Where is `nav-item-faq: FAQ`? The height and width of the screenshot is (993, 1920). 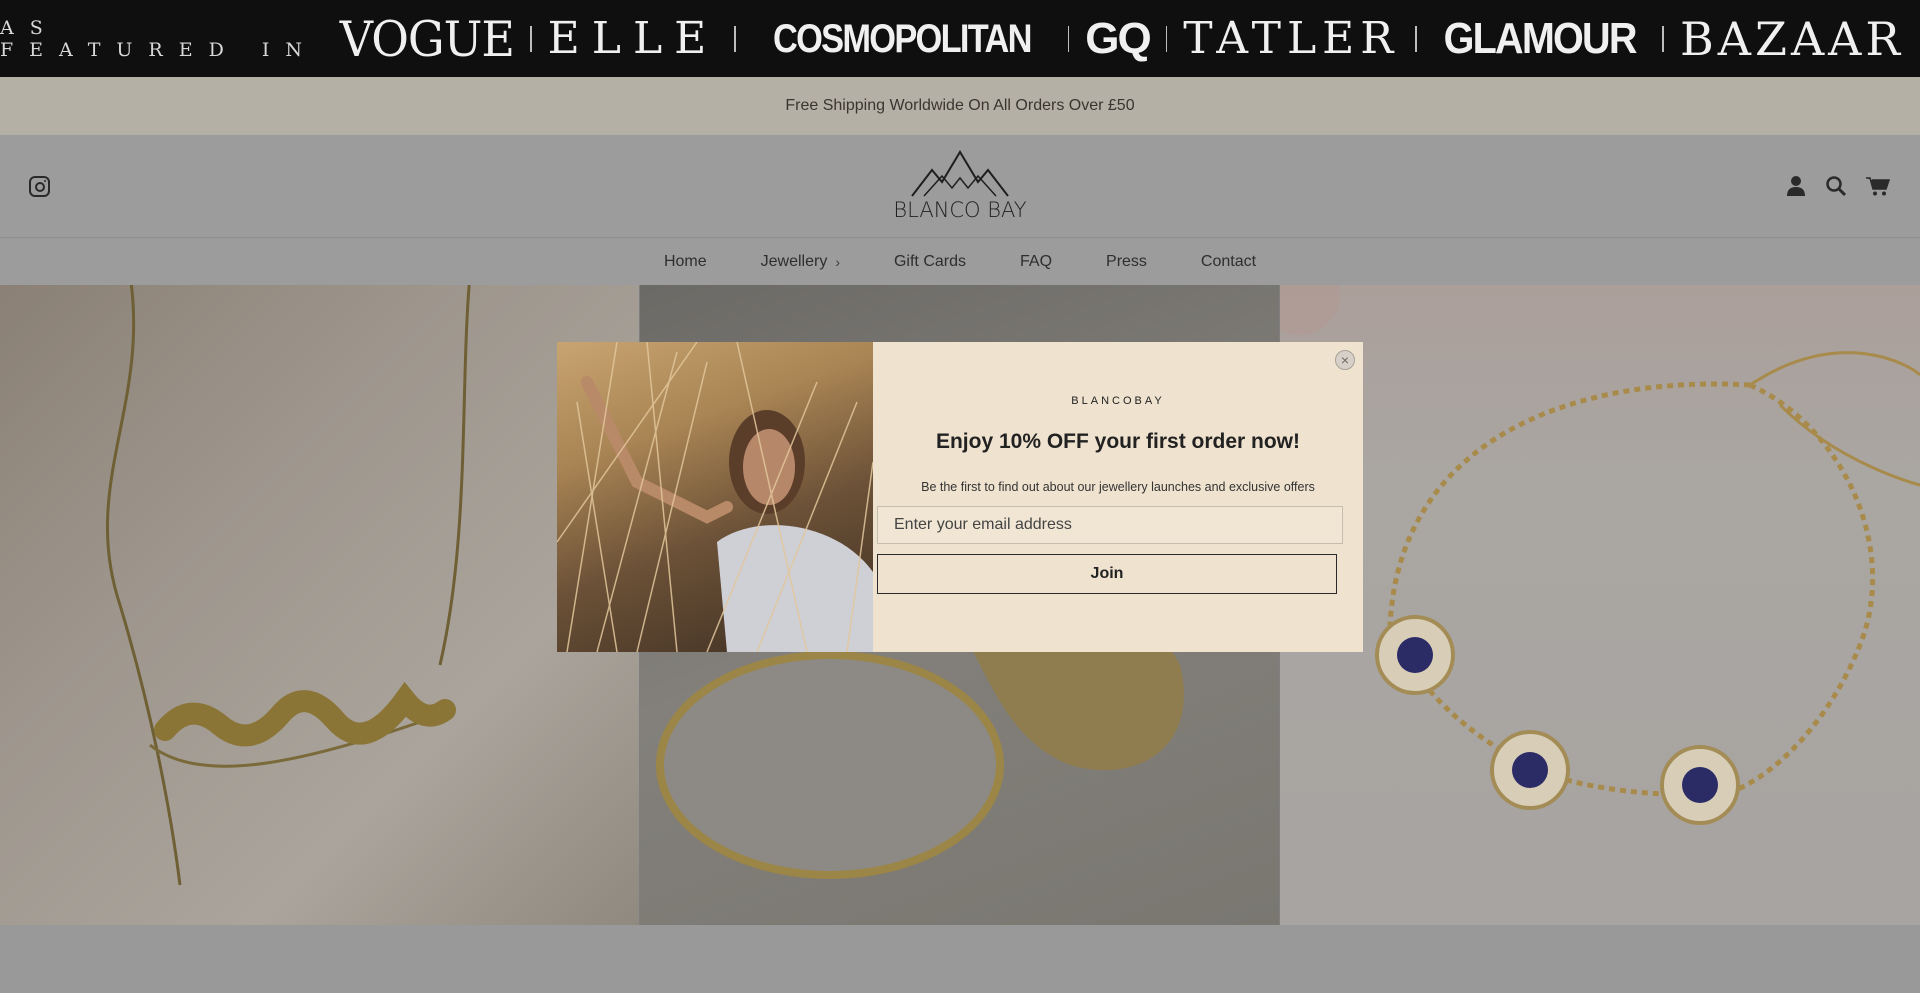
nav-item-faq: FAQ is located at coordinates (1036, 262).